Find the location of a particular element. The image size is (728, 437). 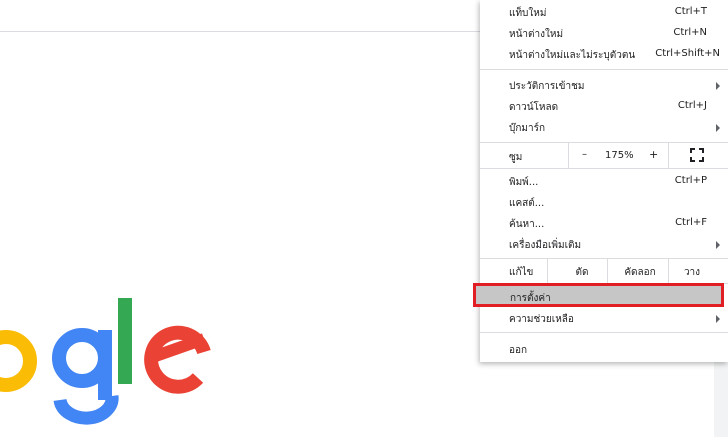

downloads-shortcut: Ctrl+J is located at coordinates (692, 105).